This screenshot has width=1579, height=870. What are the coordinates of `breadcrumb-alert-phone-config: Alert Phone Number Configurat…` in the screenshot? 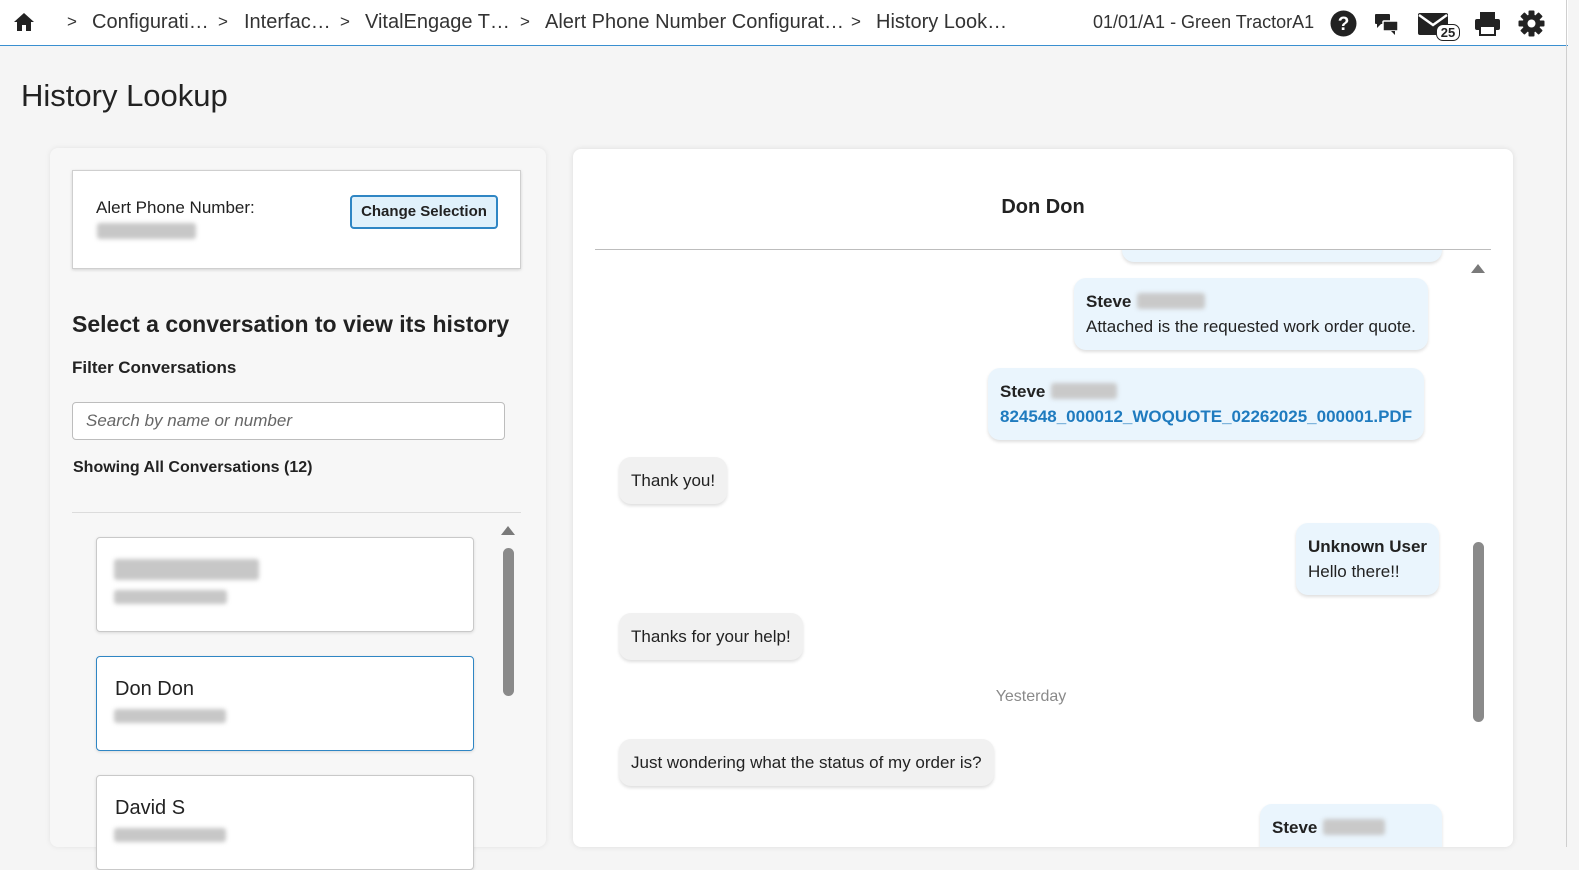 It's located at (694, 22).